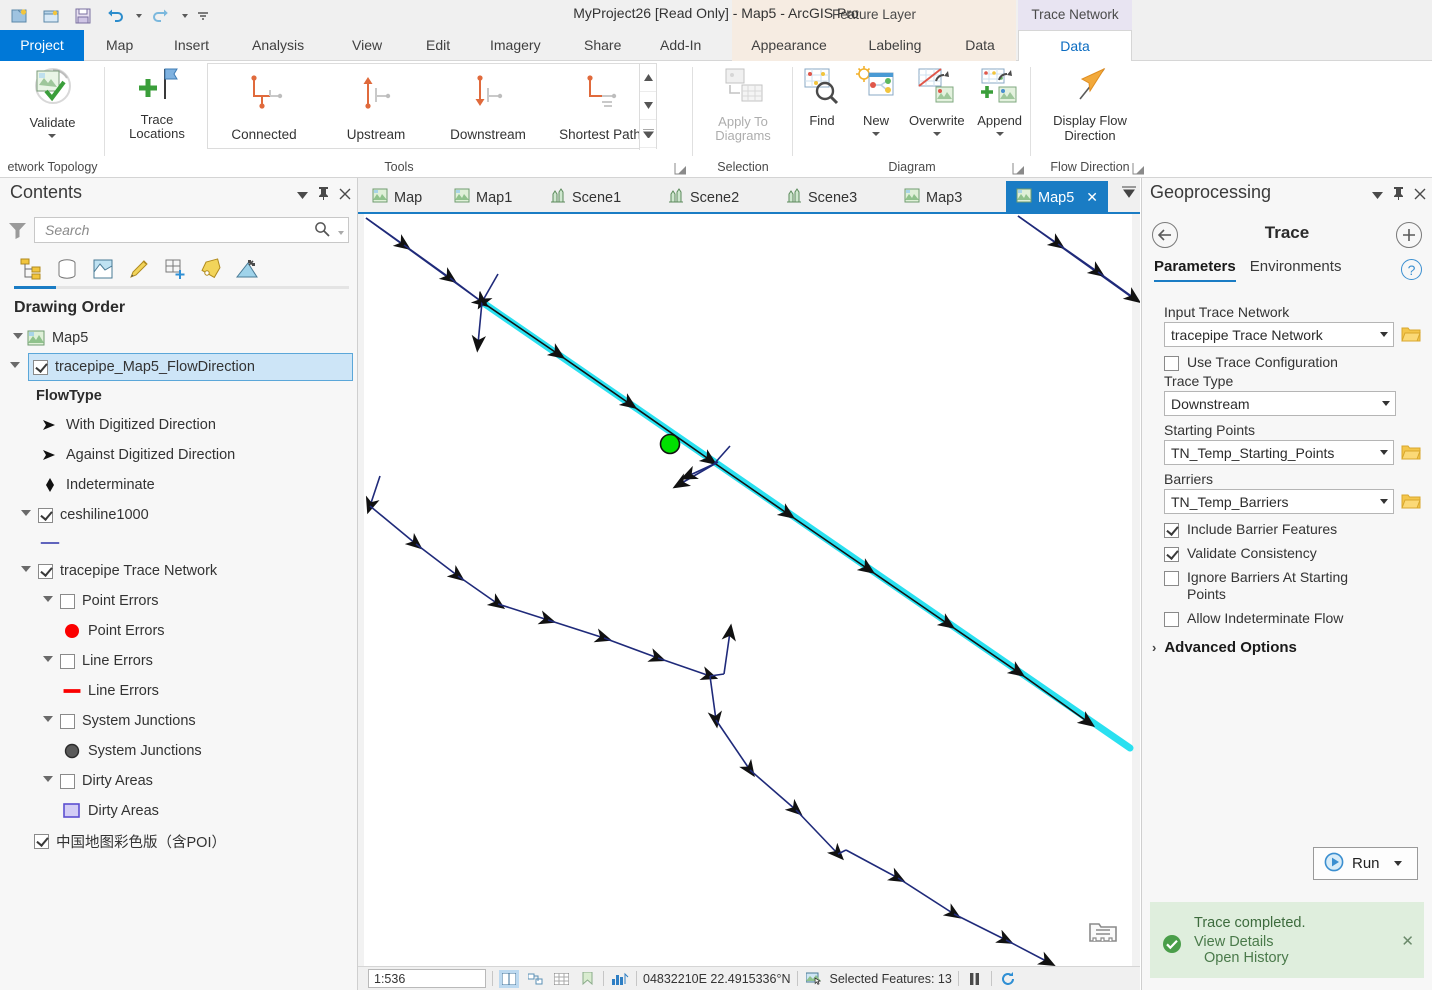 This screenshot has height=990, width=1432. Describe the element at coordinates (895, 45) in the screenshot. I see `tab-labeling: Labeling` at that location.